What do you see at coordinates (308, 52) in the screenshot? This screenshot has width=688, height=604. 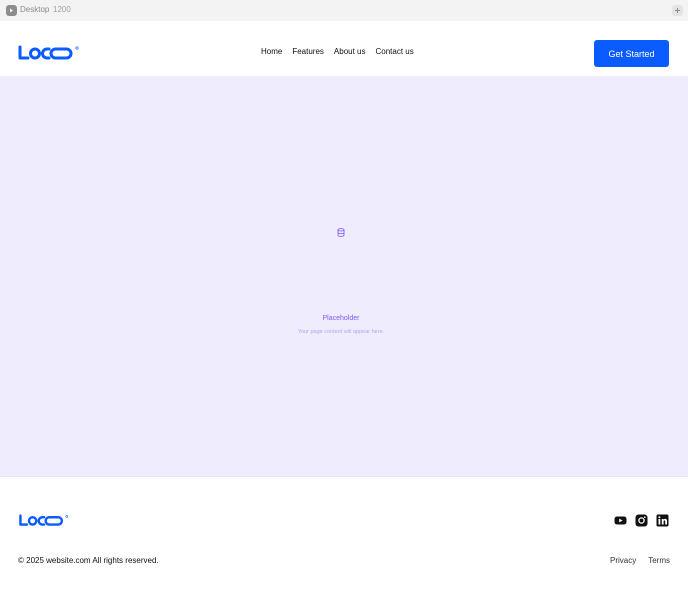 I see `nav-features: Features` at bounding box center [308, 52].